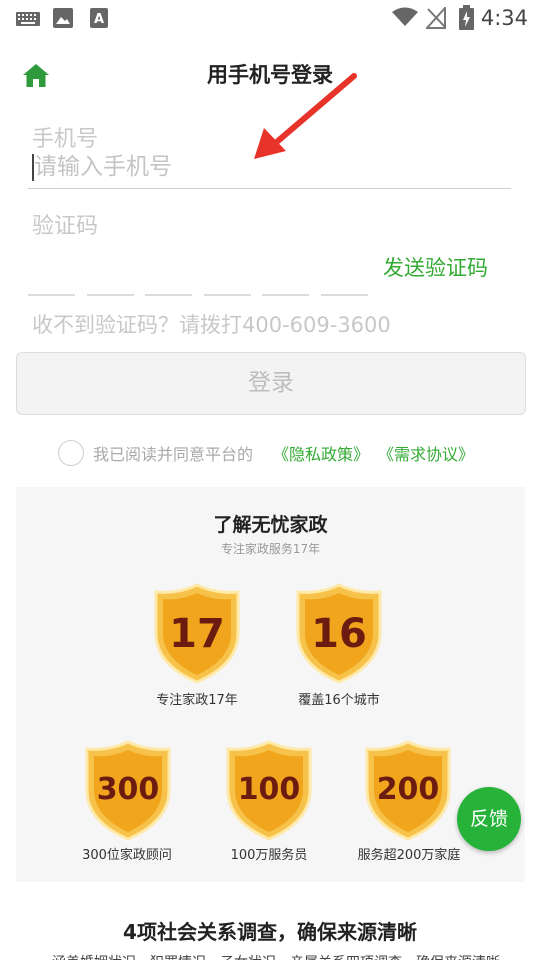  I want to click on agree-text: 我已阅读并同意平台的, so click(173, 454).